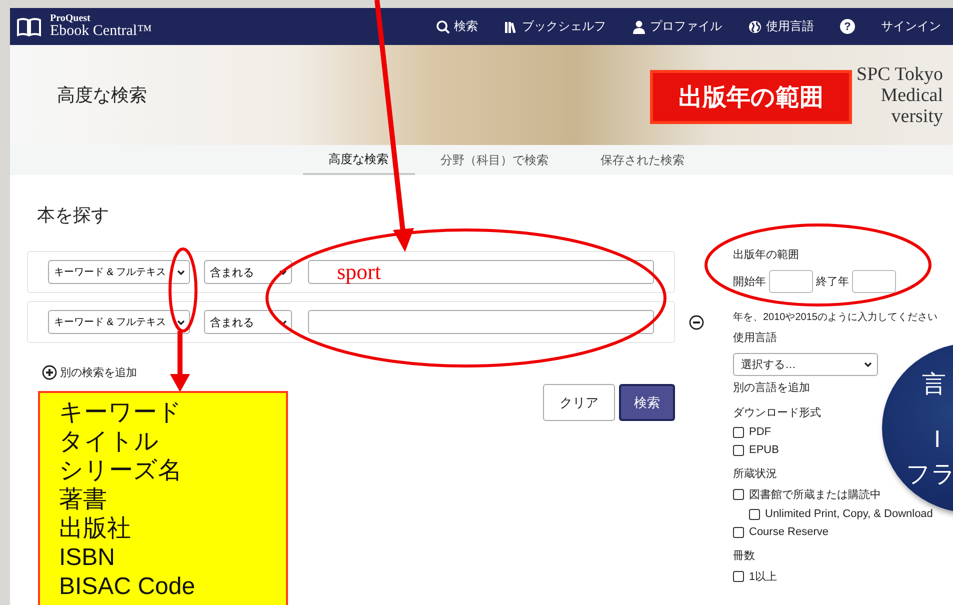 The width and height of the screenshot is (953, 605). I want to click on filter-title: 出版年の範囲, so click(766, 255).